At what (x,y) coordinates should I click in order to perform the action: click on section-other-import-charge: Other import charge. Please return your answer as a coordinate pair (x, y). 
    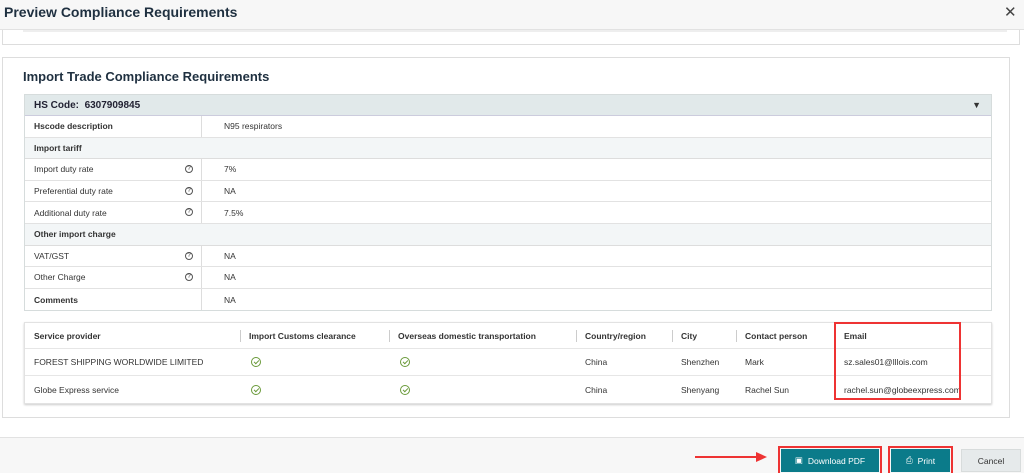
    Looking at the image, I should click on (508, 234).